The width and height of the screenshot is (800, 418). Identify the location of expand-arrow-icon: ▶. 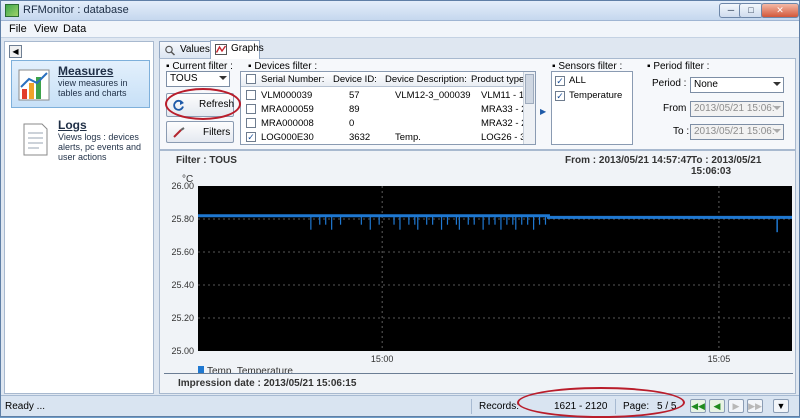
(544, 111).